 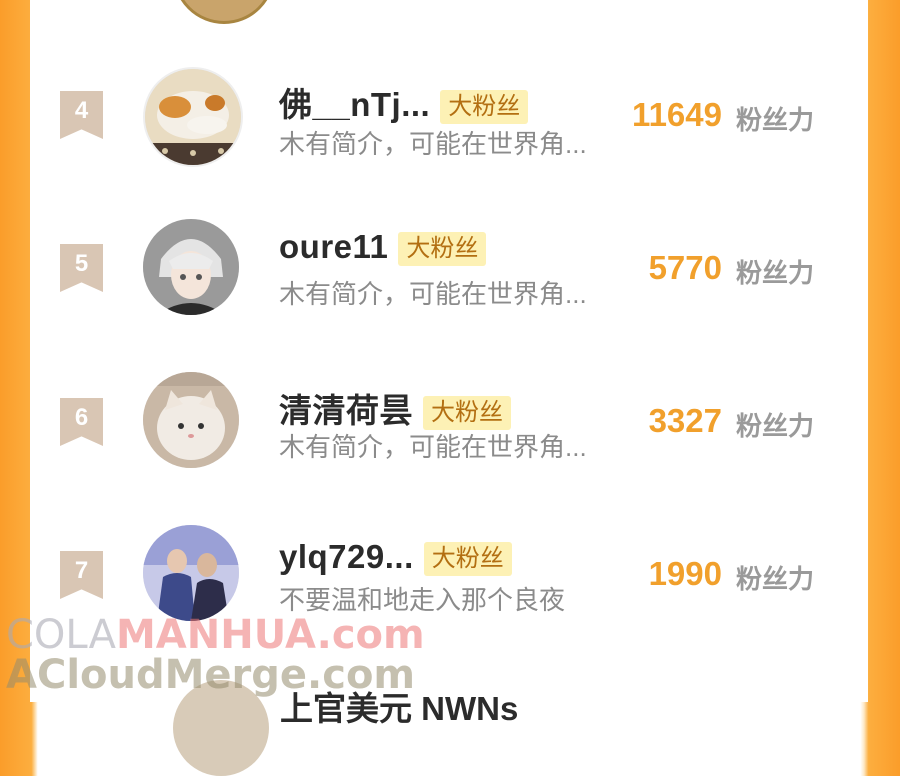 I want to click on fan-power-score: 3327, so click(x=685, y=420).